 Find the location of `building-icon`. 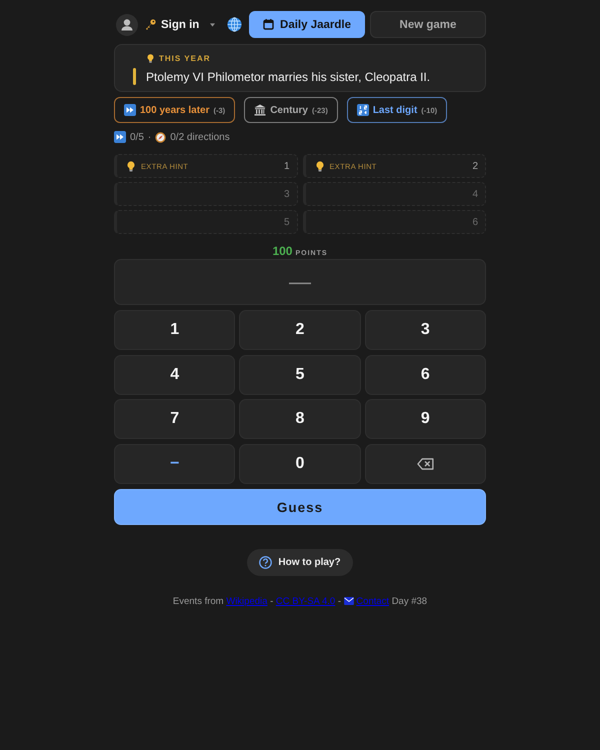

building-icon is located at coordinates (260, 110).